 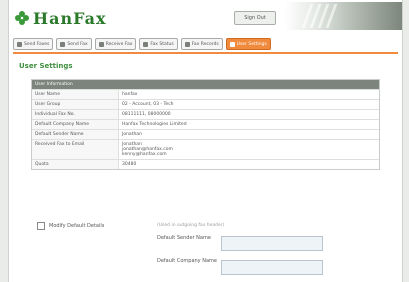 I want to click on row-label: Quota, so click(x=75, y=164).